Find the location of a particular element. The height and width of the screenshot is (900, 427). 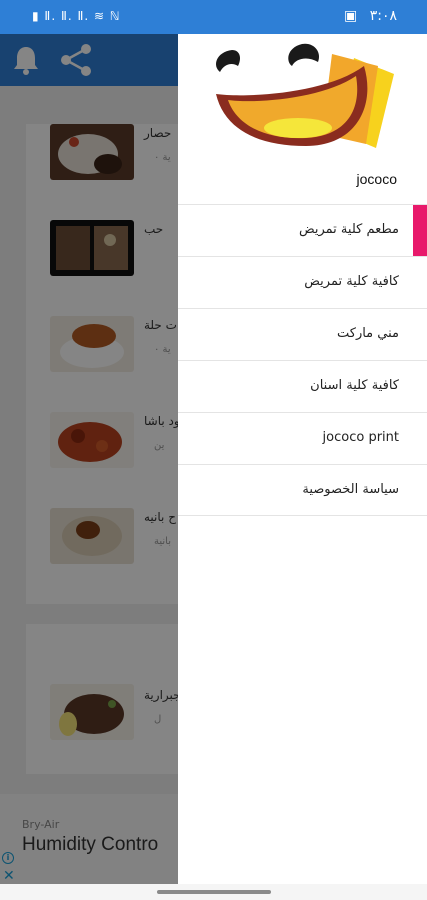

menu-item-label: كافية كلية اسنان is located at coordinates (354, 385).